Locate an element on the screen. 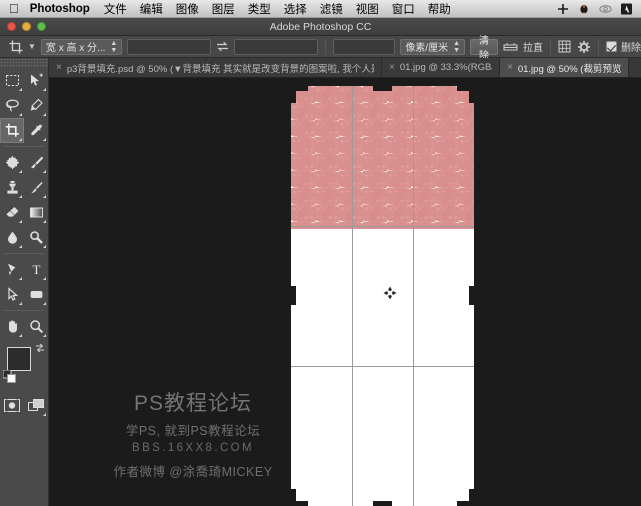  crop-width-input is located at coordinates (169, 46).